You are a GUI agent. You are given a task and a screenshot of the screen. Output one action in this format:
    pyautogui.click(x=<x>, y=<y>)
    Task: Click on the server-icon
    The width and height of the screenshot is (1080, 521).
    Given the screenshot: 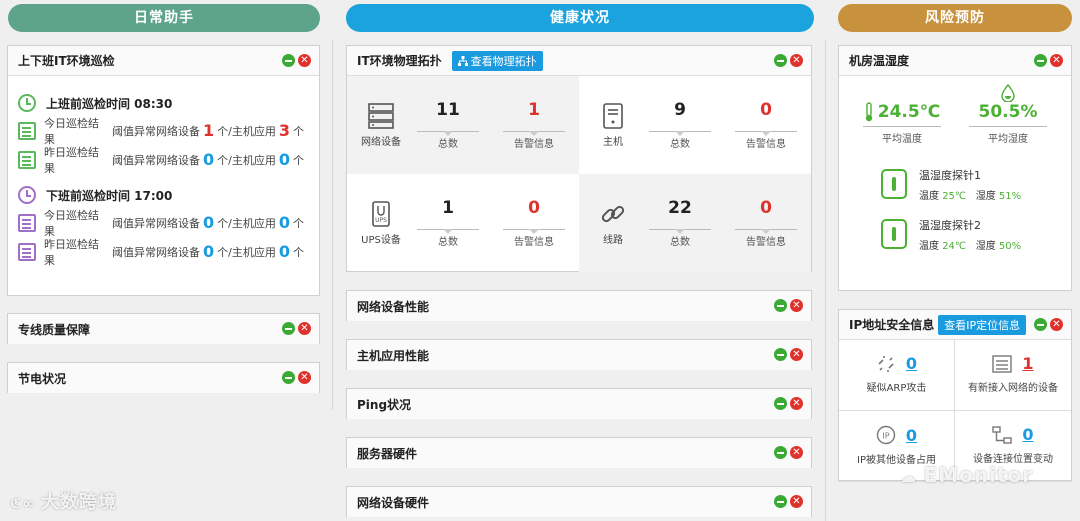 What is the action you would take?
    pyautogui.click(x=381, y=115)
    